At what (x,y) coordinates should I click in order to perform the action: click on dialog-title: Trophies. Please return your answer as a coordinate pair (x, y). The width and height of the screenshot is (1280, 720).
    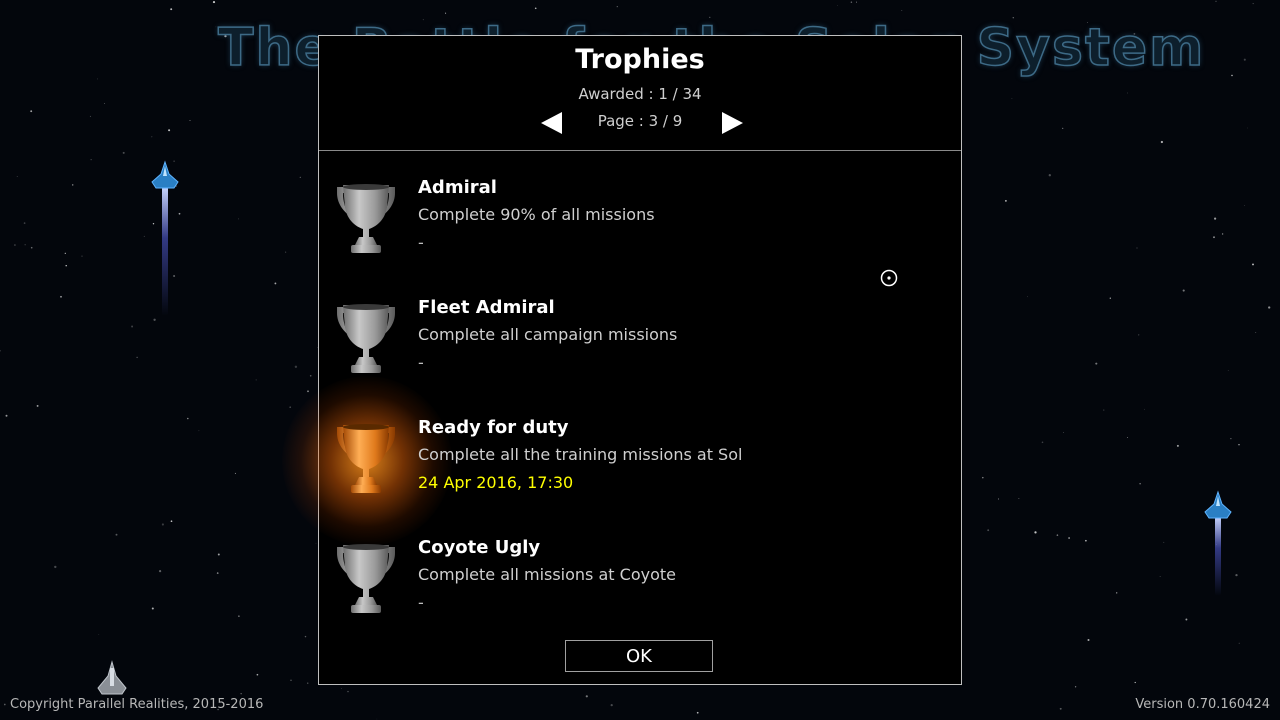
    Looking at the image, I should click on (640, 59).